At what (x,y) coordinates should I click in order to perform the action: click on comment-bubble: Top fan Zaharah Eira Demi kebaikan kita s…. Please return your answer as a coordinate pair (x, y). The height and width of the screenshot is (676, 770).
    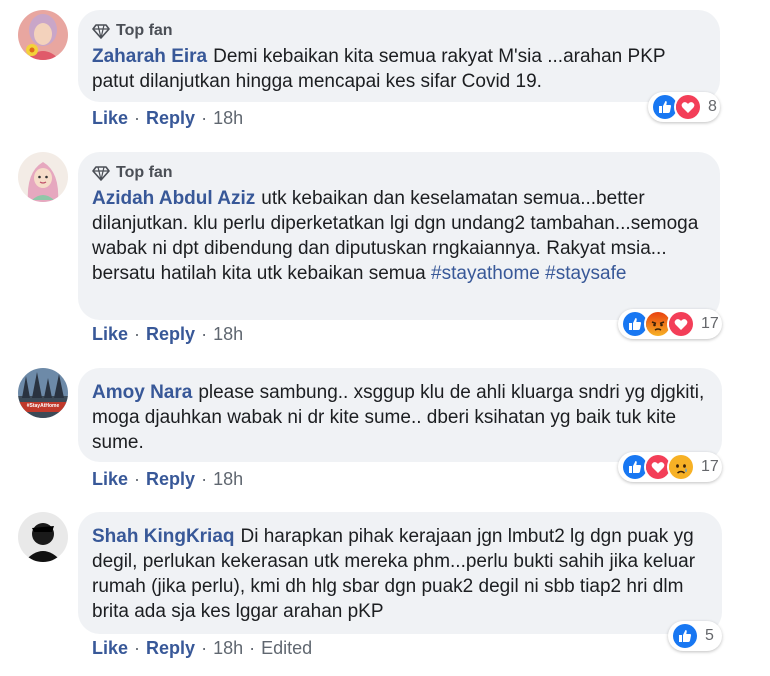
    Looking at the image, I should click on (399, 56).